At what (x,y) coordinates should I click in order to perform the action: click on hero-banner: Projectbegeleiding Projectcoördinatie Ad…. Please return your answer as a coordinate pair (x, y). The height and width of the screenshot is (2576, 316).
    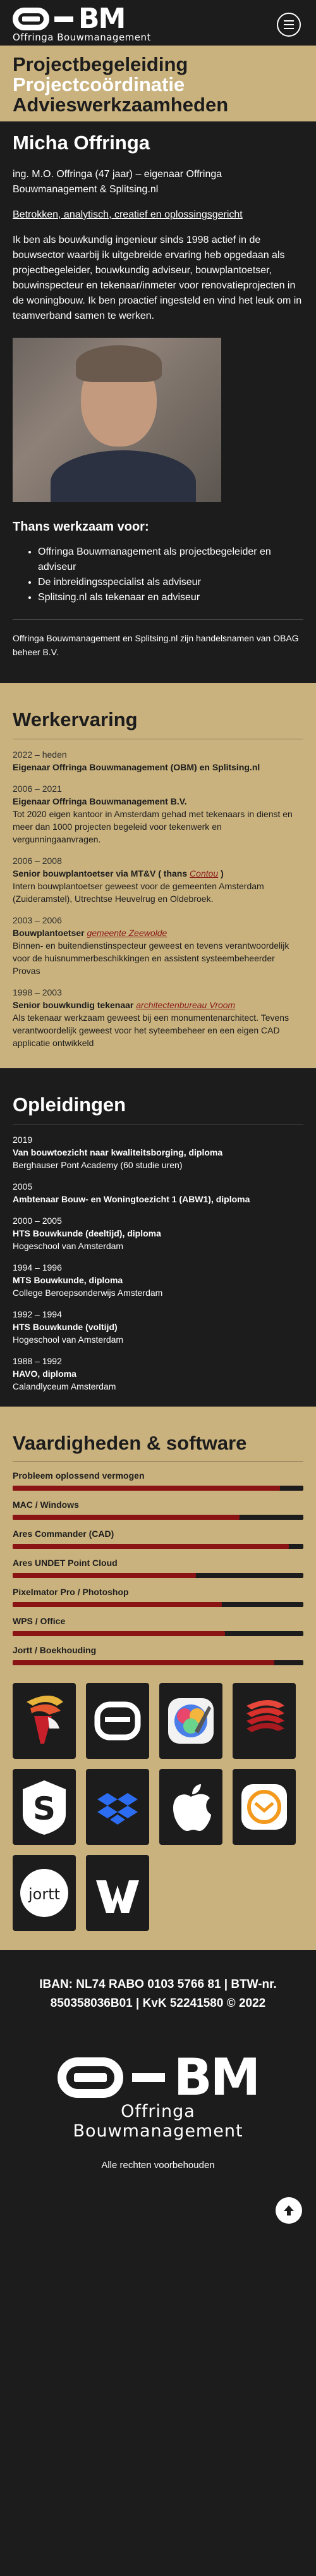
    Looking at the image, I should click on (158, 83).